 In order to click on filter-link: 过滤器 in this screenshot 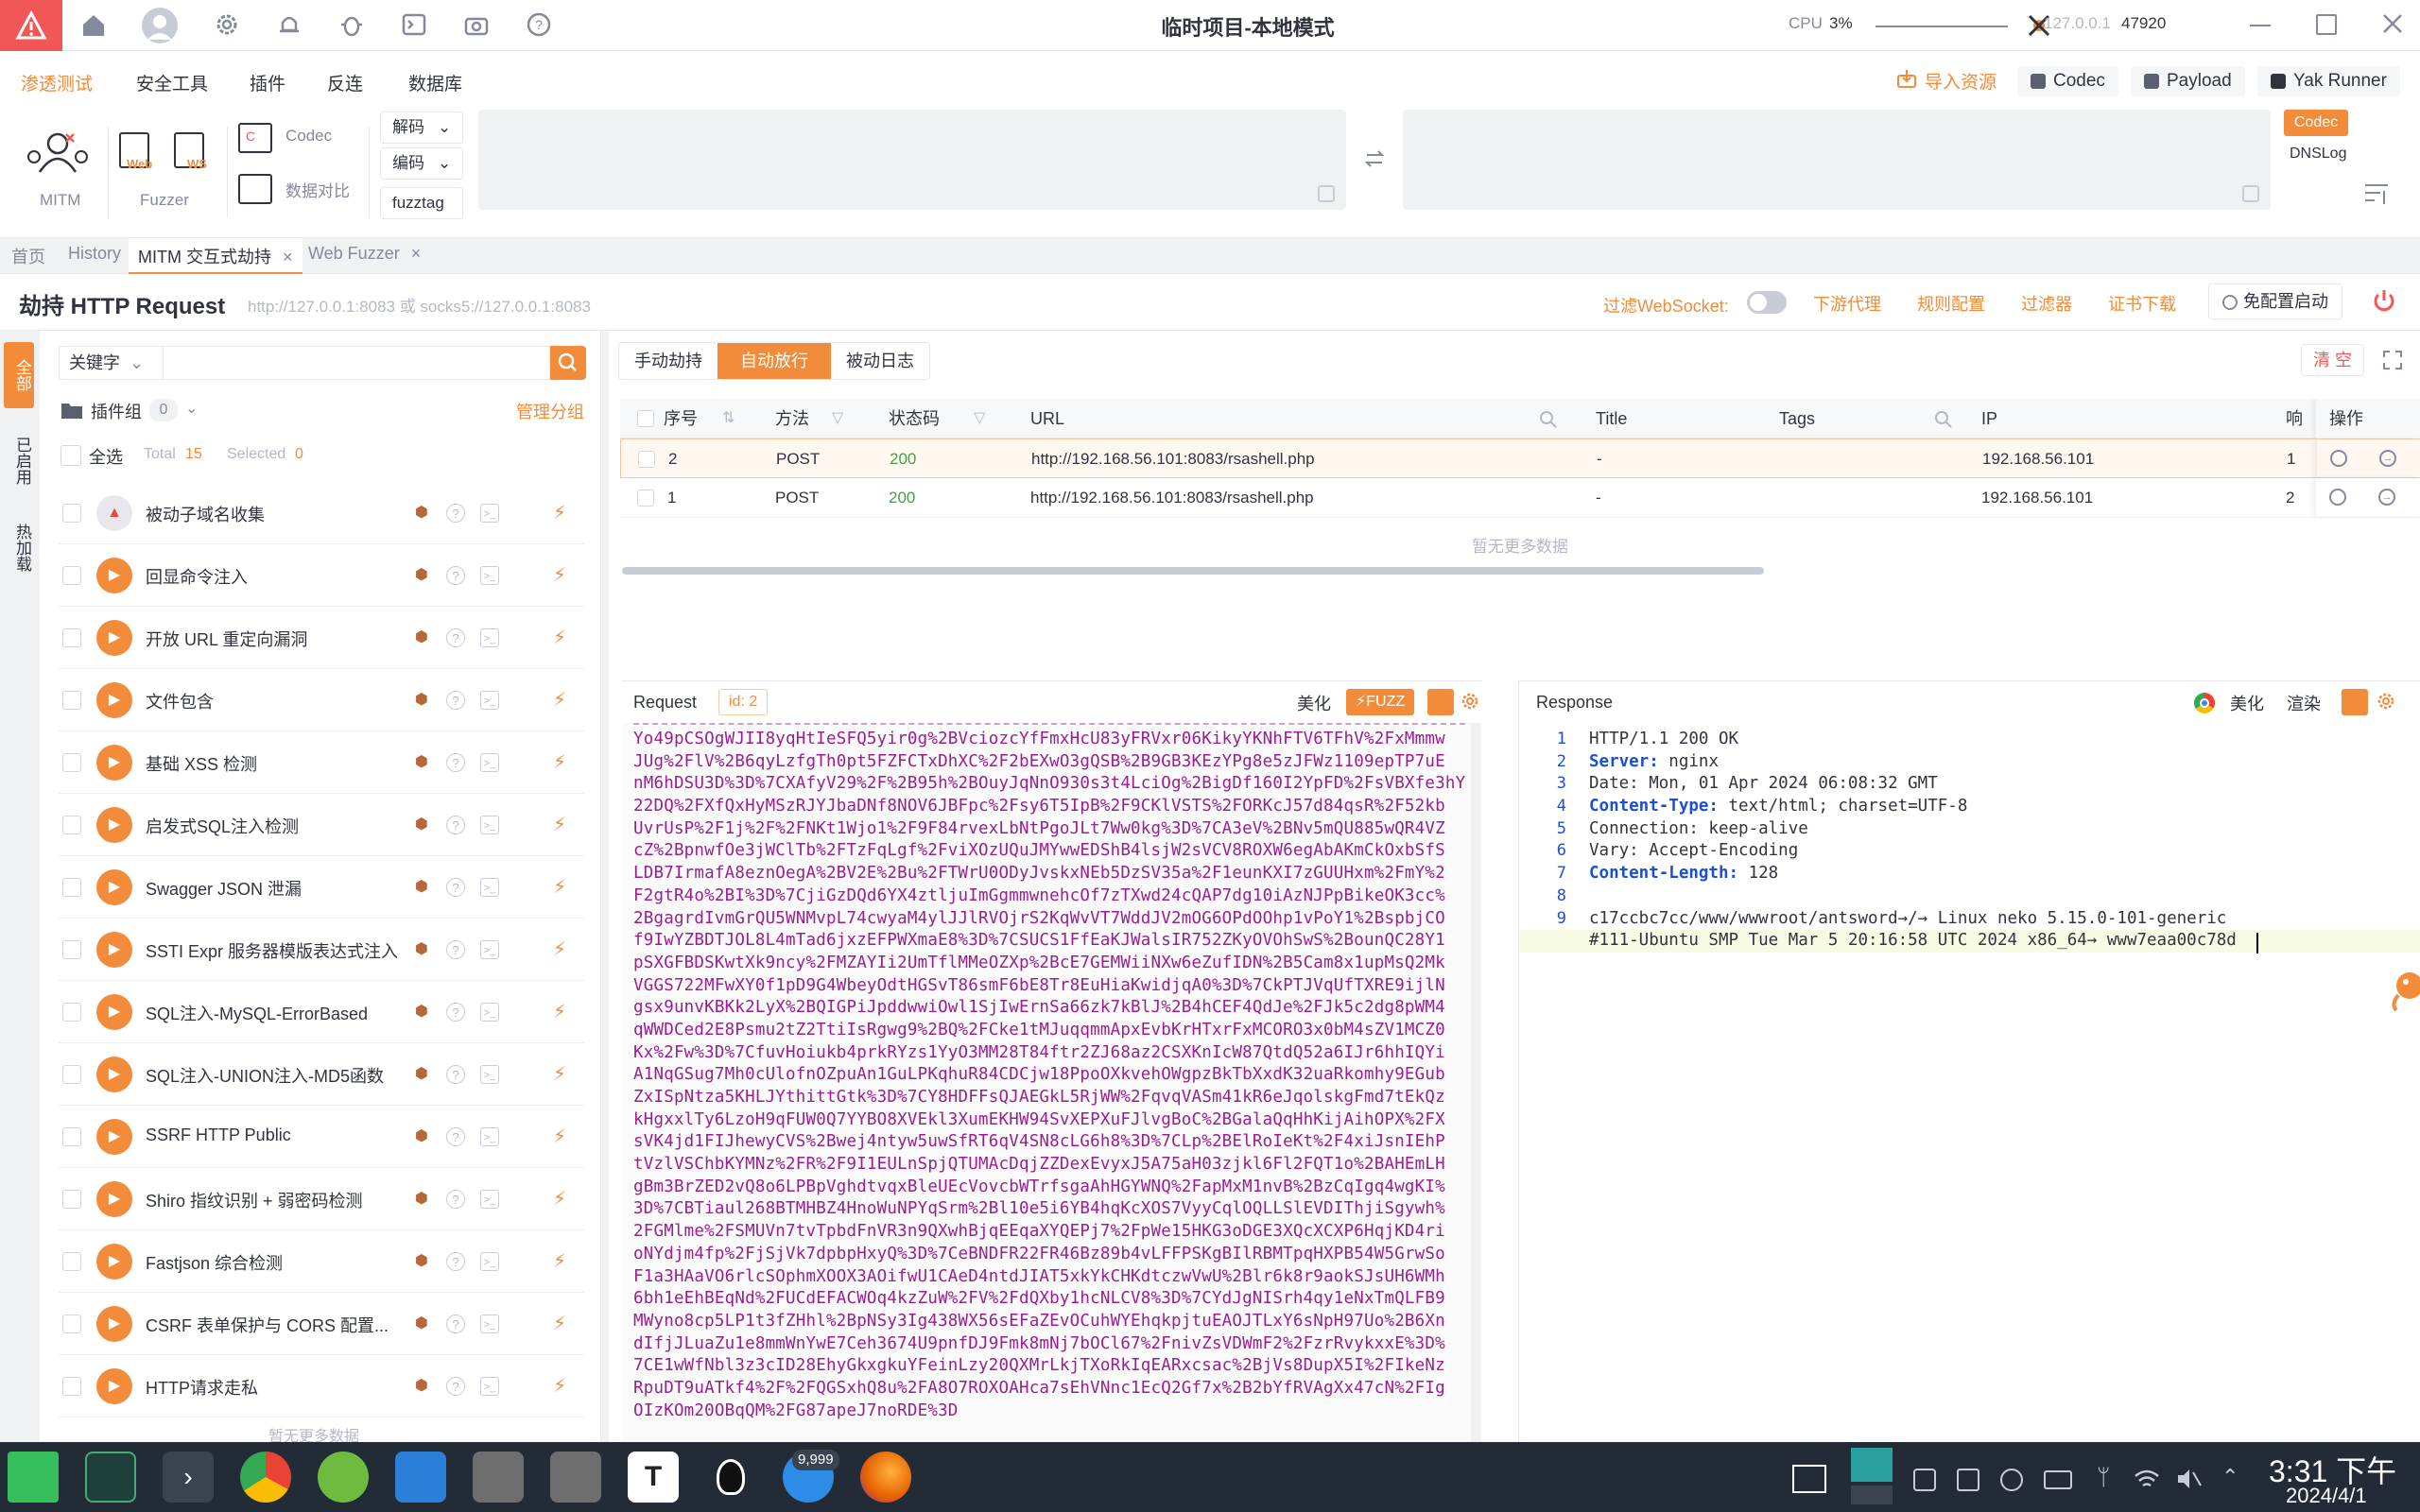, I will do `click(2047, 303)`.